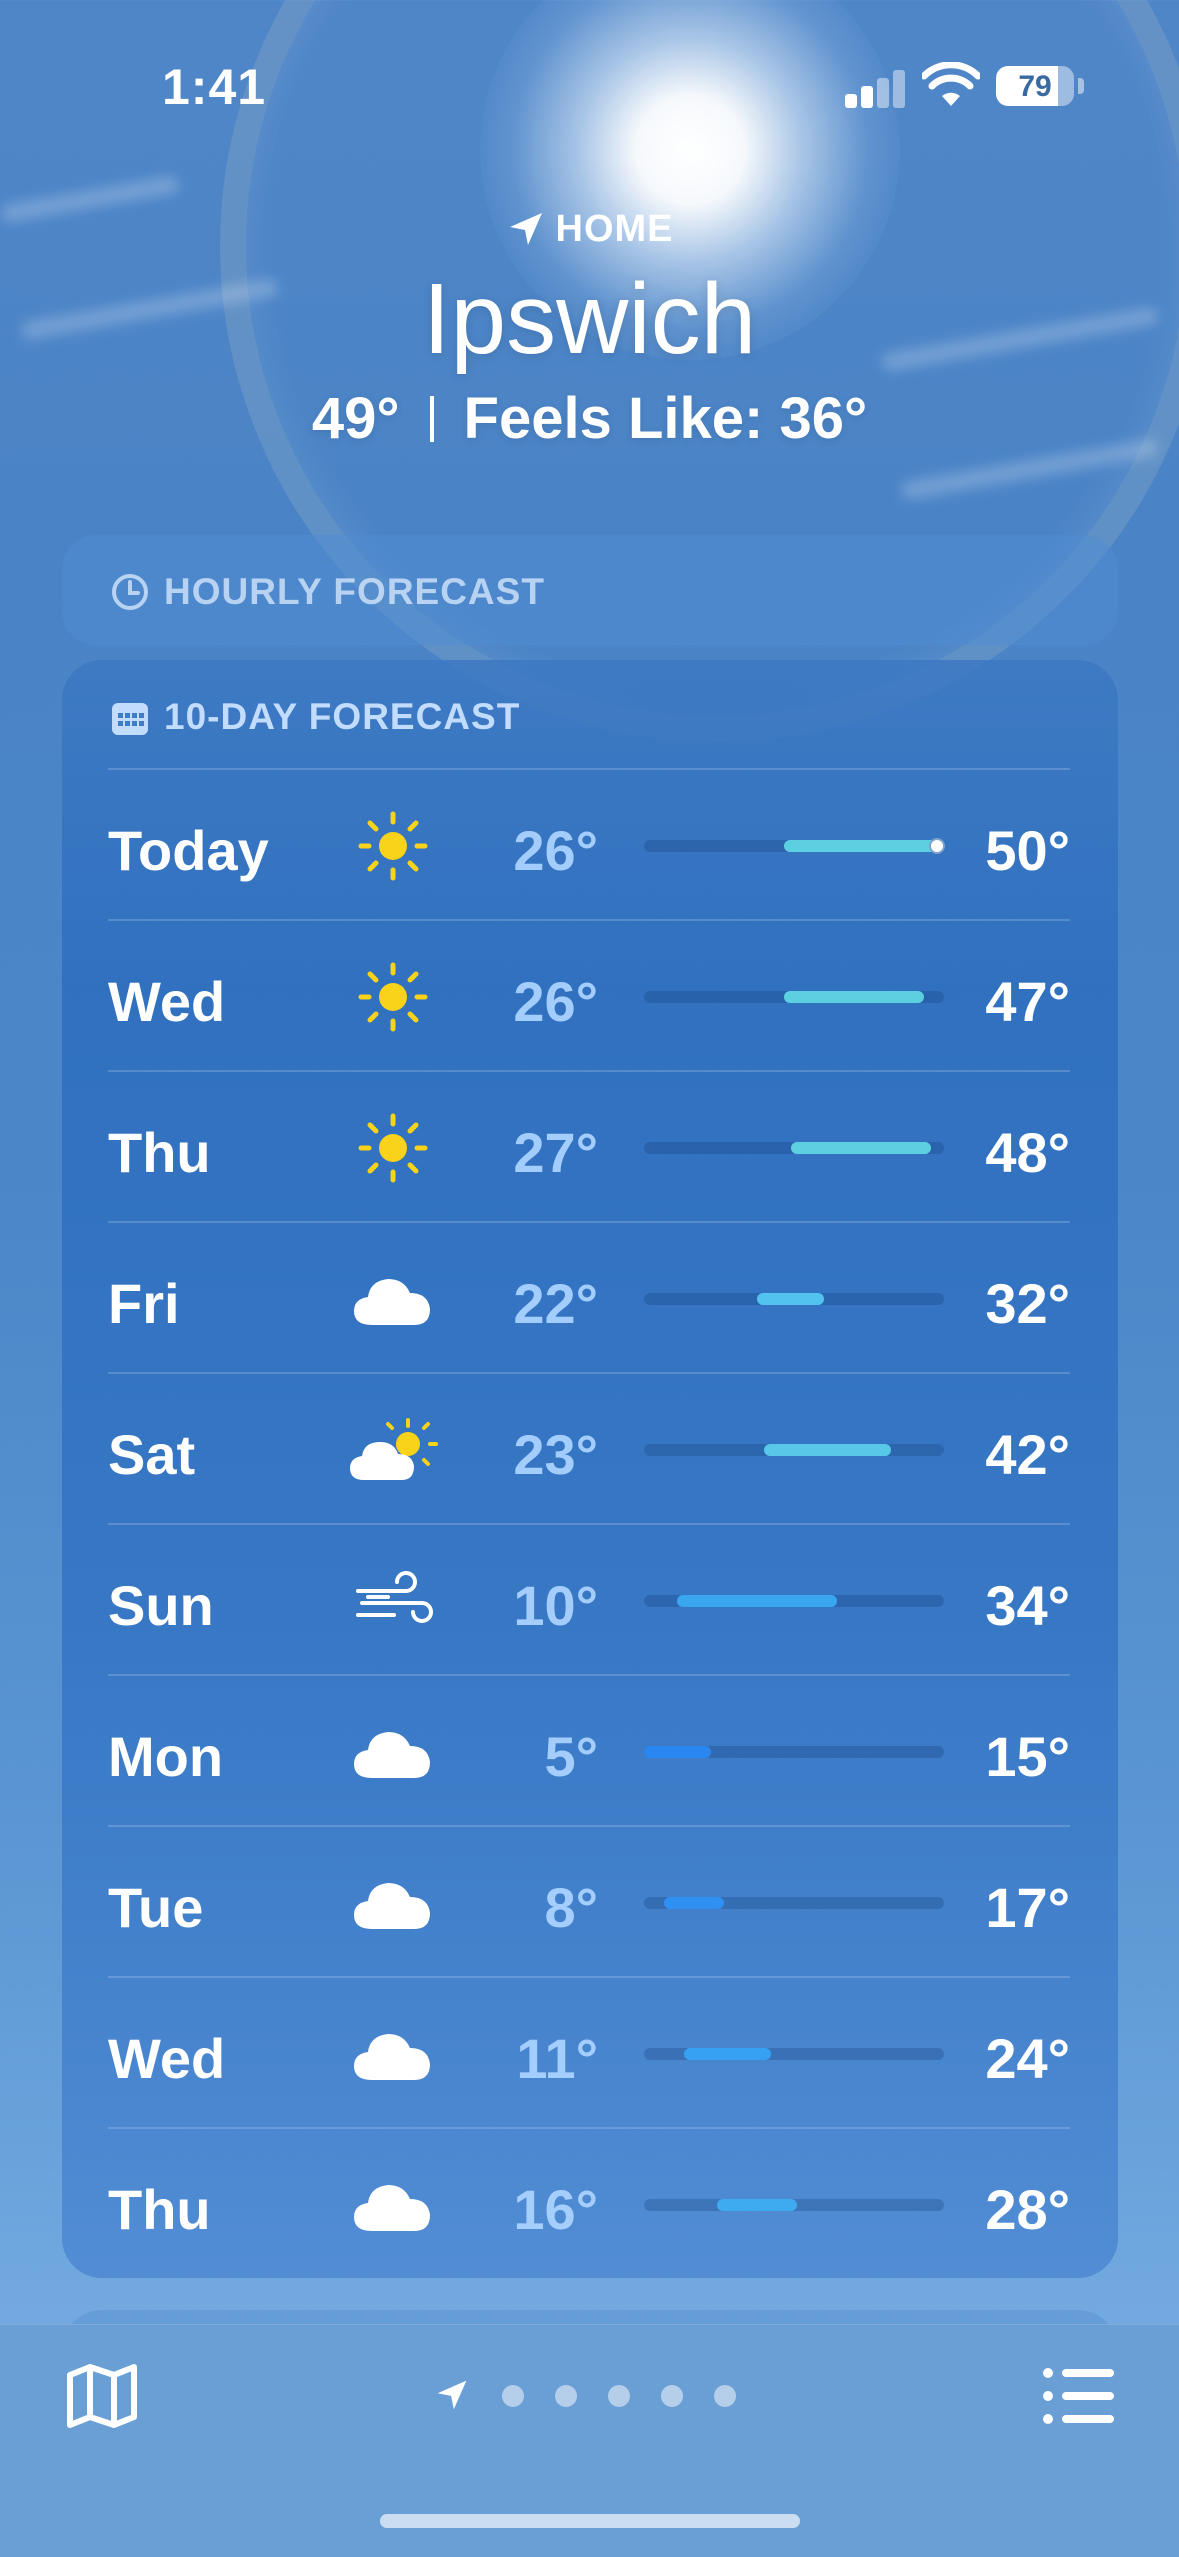 The width and height of the screenshot is (1179, 2557). Describe the element at coordinates (877, 88) in the screenshot. I see `cellular-signal-icon` at that location.